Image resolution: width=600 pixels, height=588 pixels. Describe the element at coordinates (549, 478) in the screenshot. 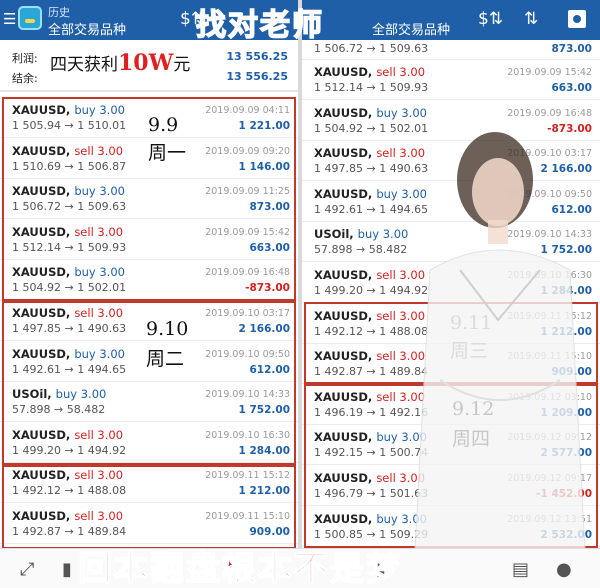

I see `trade-date: 2019.09.12 09:17` at that location.